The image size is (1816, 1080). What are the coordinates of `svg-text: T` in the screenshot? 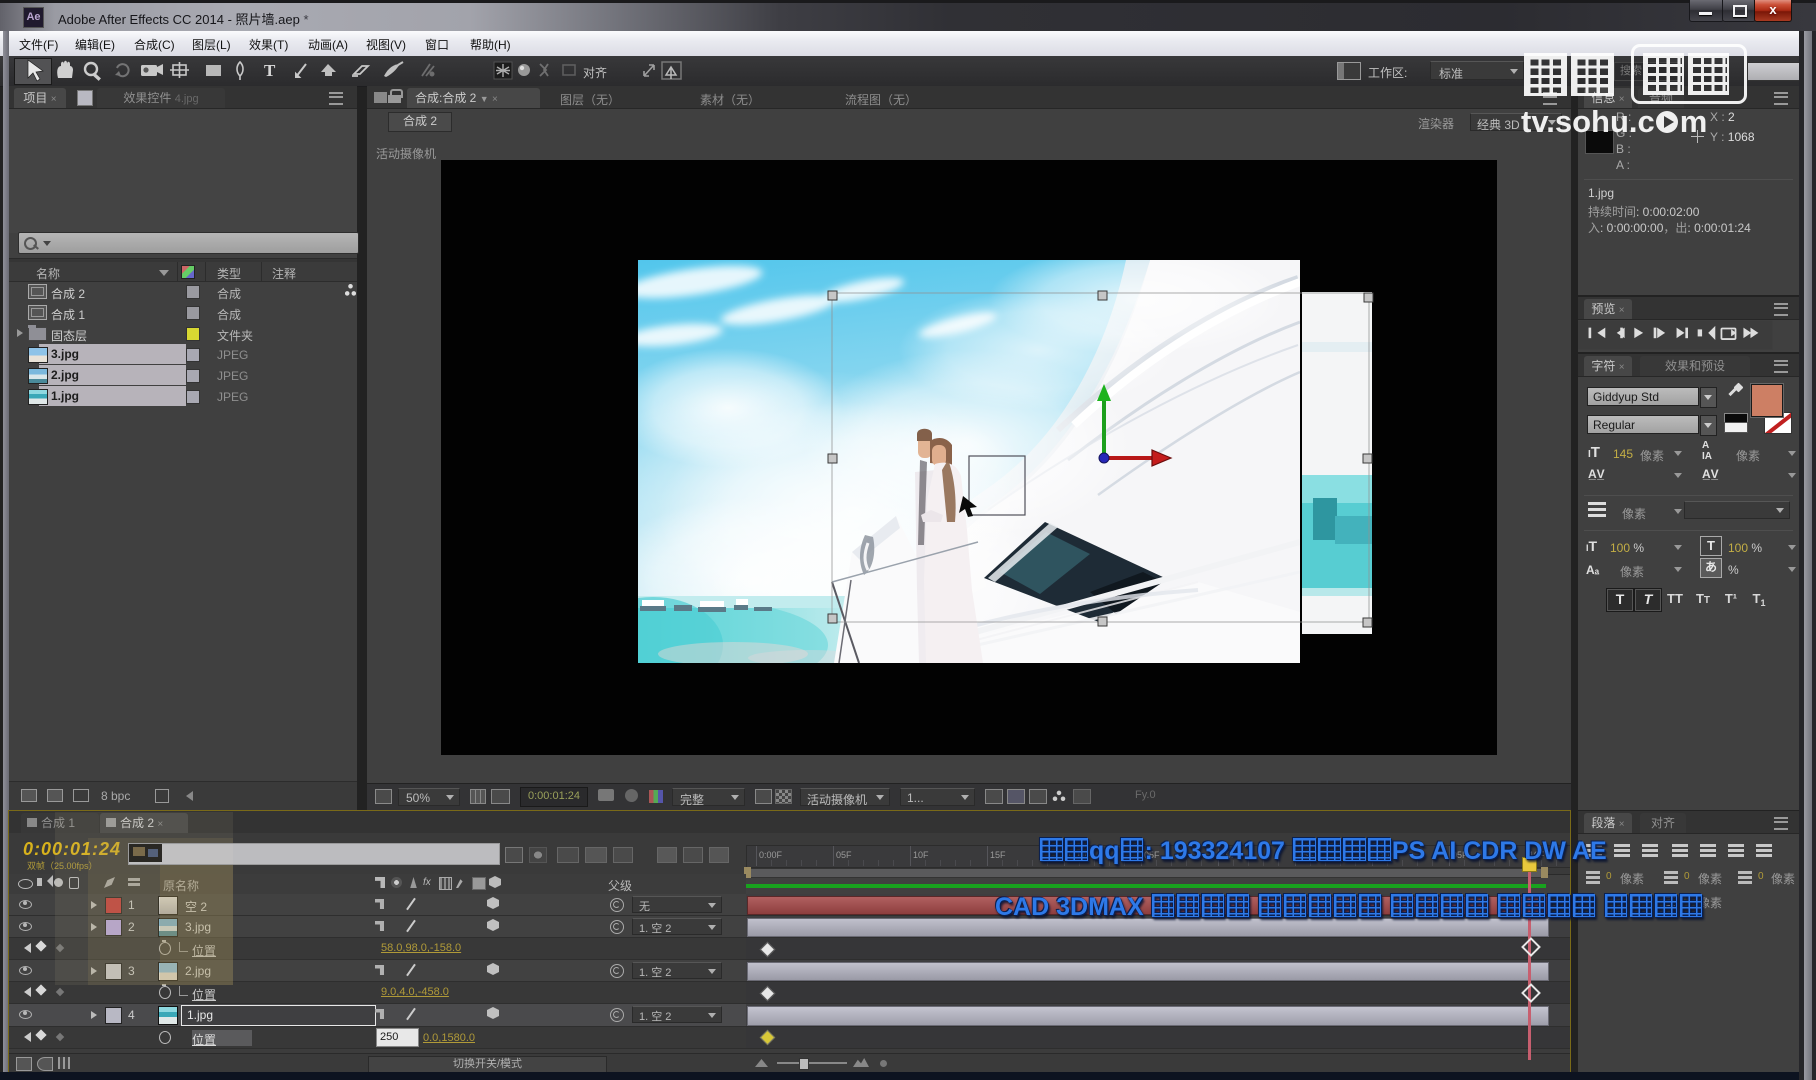 It's located at (270, 70).